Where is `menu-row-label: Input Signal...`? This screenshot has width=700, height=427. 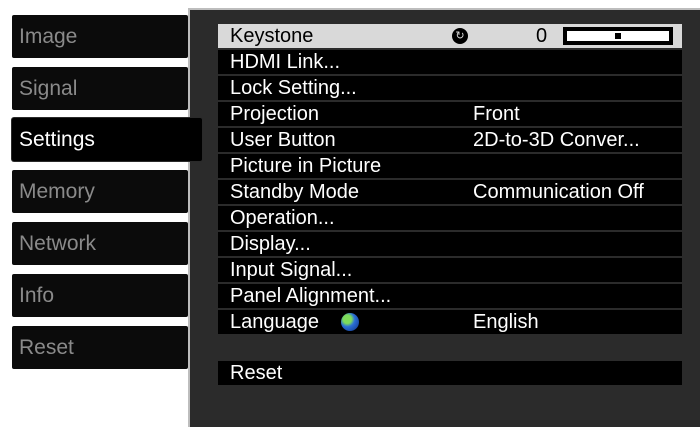
menu-row-label: Input Signal... is located at coordinates (291, 270).